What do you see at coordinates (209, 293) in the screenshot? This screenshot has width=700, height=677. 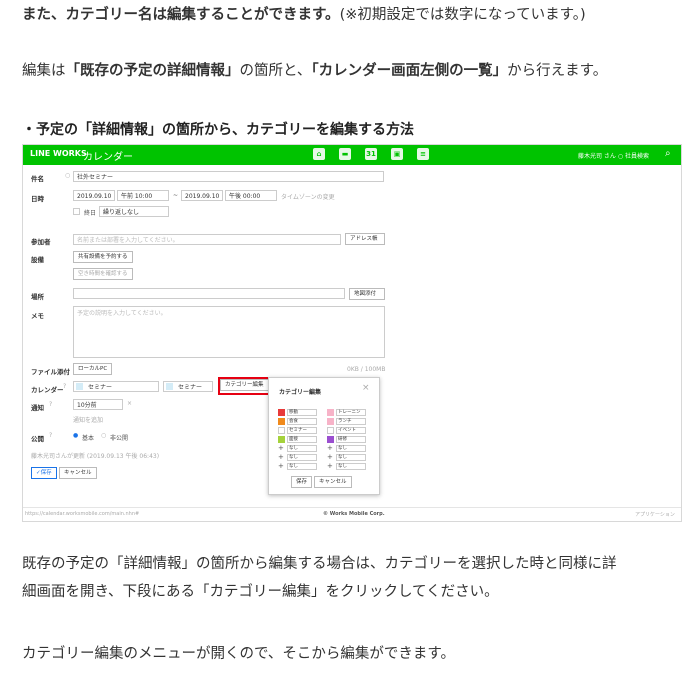 I see `place-input` at bounding box center [209, 293].